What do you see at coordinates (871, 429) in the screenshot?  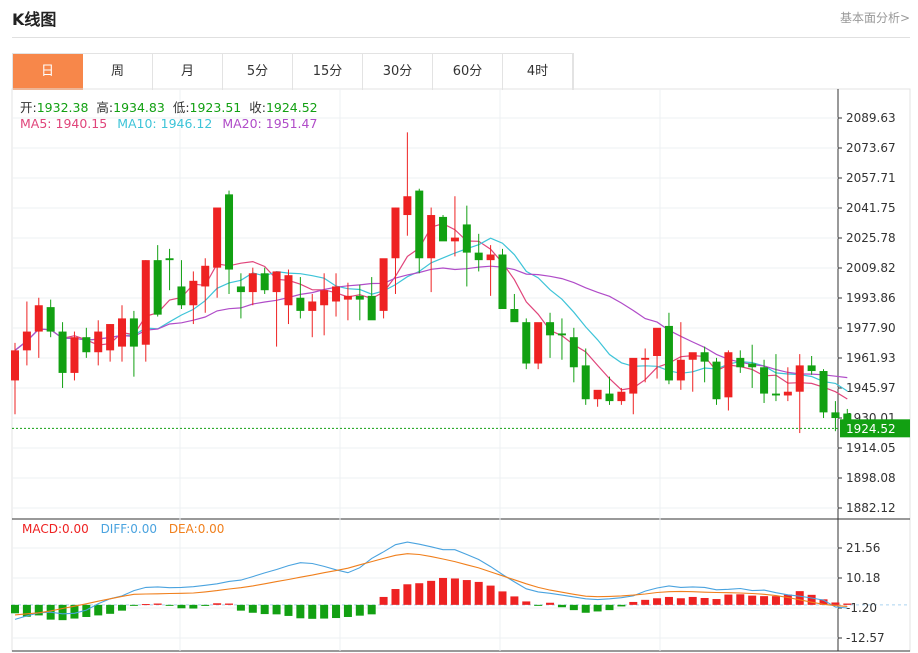 I see `last-price-tag-label: 1924.52` at bounding box center [871, 429].